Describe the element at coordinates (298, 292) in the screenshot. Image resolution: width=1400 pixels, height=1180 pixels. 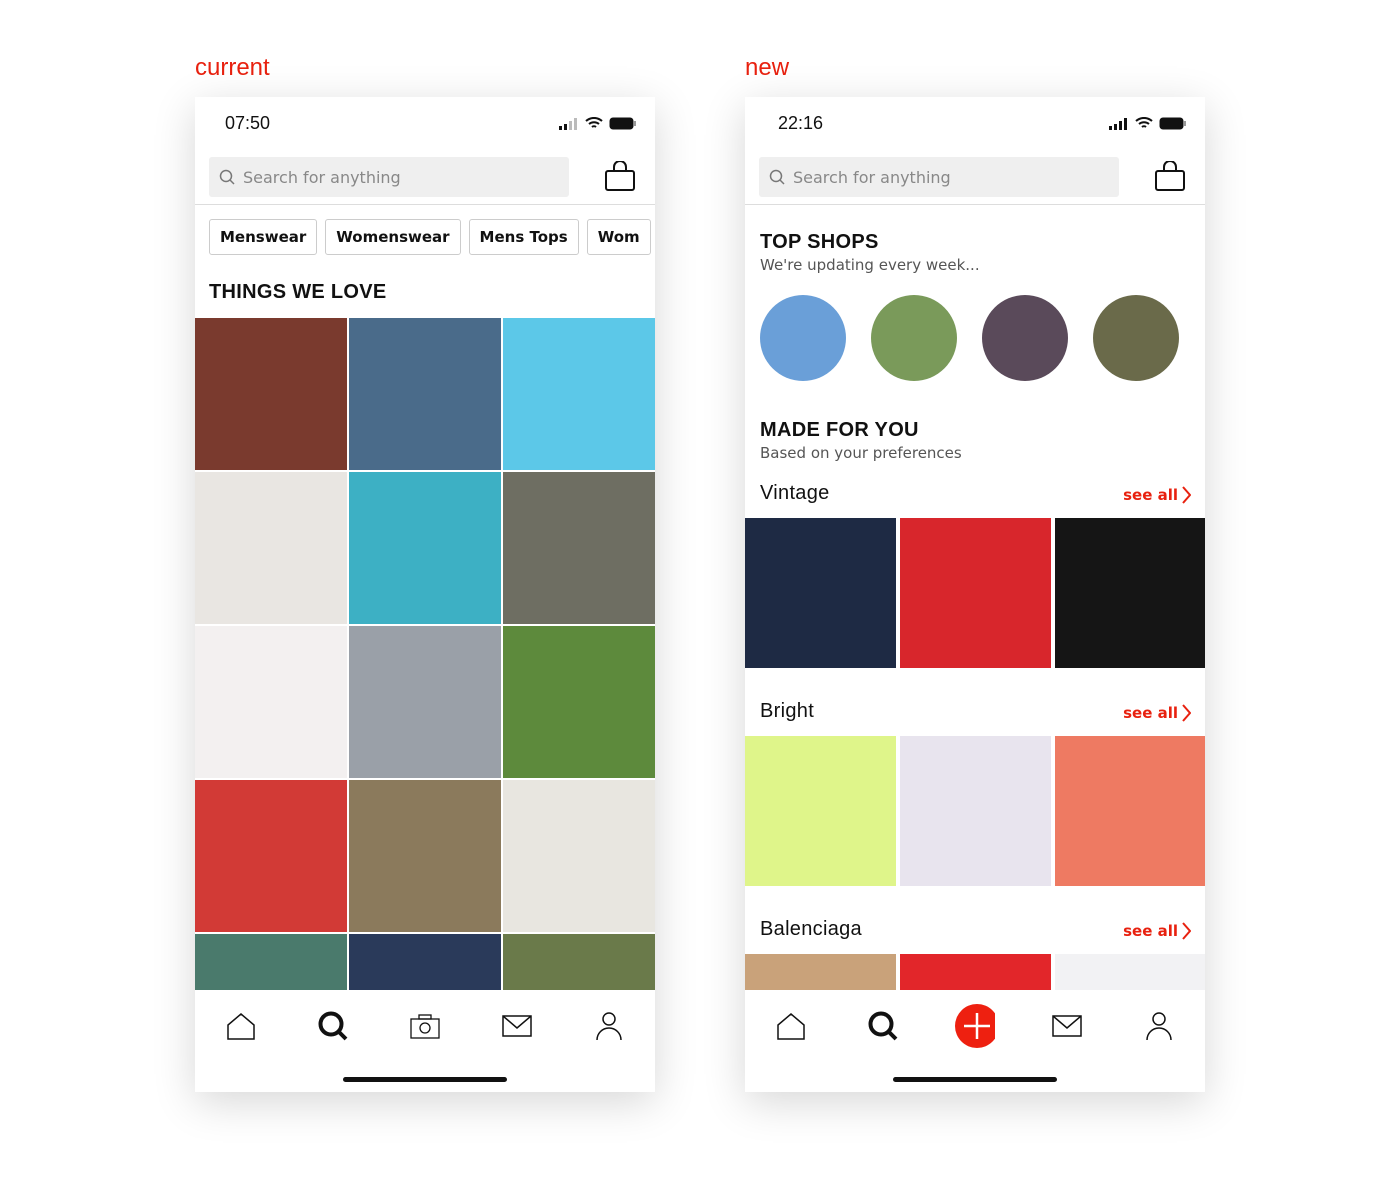
I see `section-title: THINGS WE LOVE` at that location.